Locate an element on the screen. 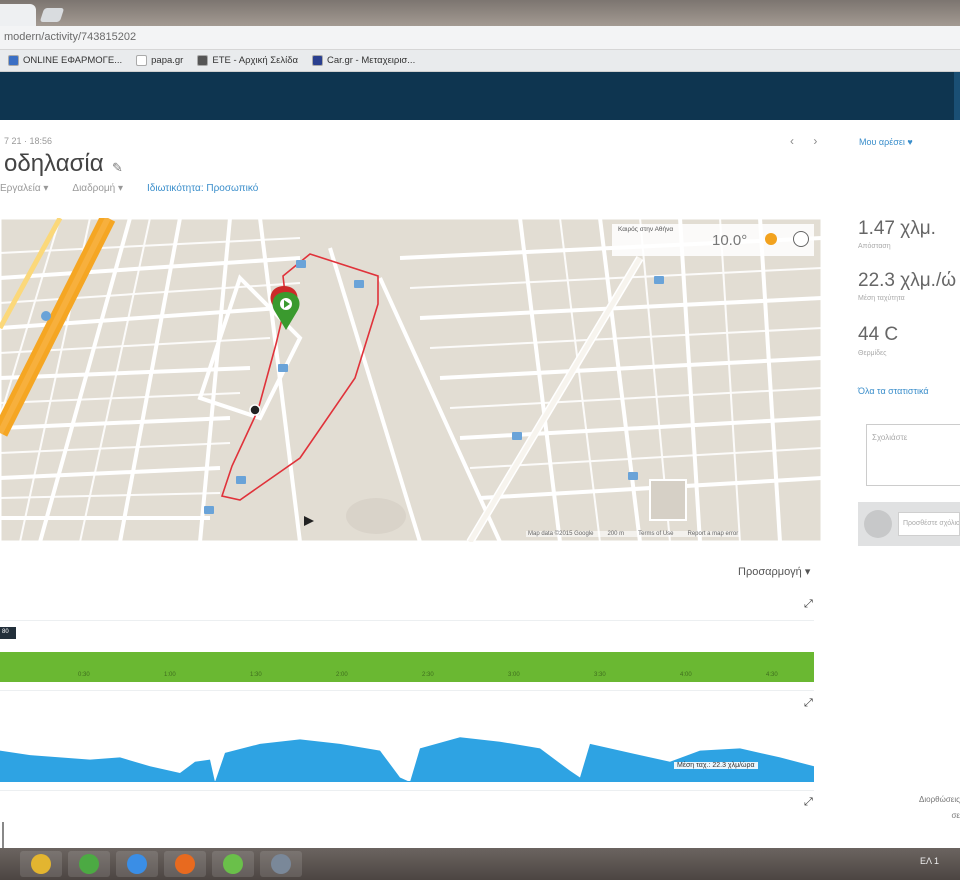 This screenshot has width=960, height=880. activity-nav-arrows: ‹ › is located at coordinates (807, 141).